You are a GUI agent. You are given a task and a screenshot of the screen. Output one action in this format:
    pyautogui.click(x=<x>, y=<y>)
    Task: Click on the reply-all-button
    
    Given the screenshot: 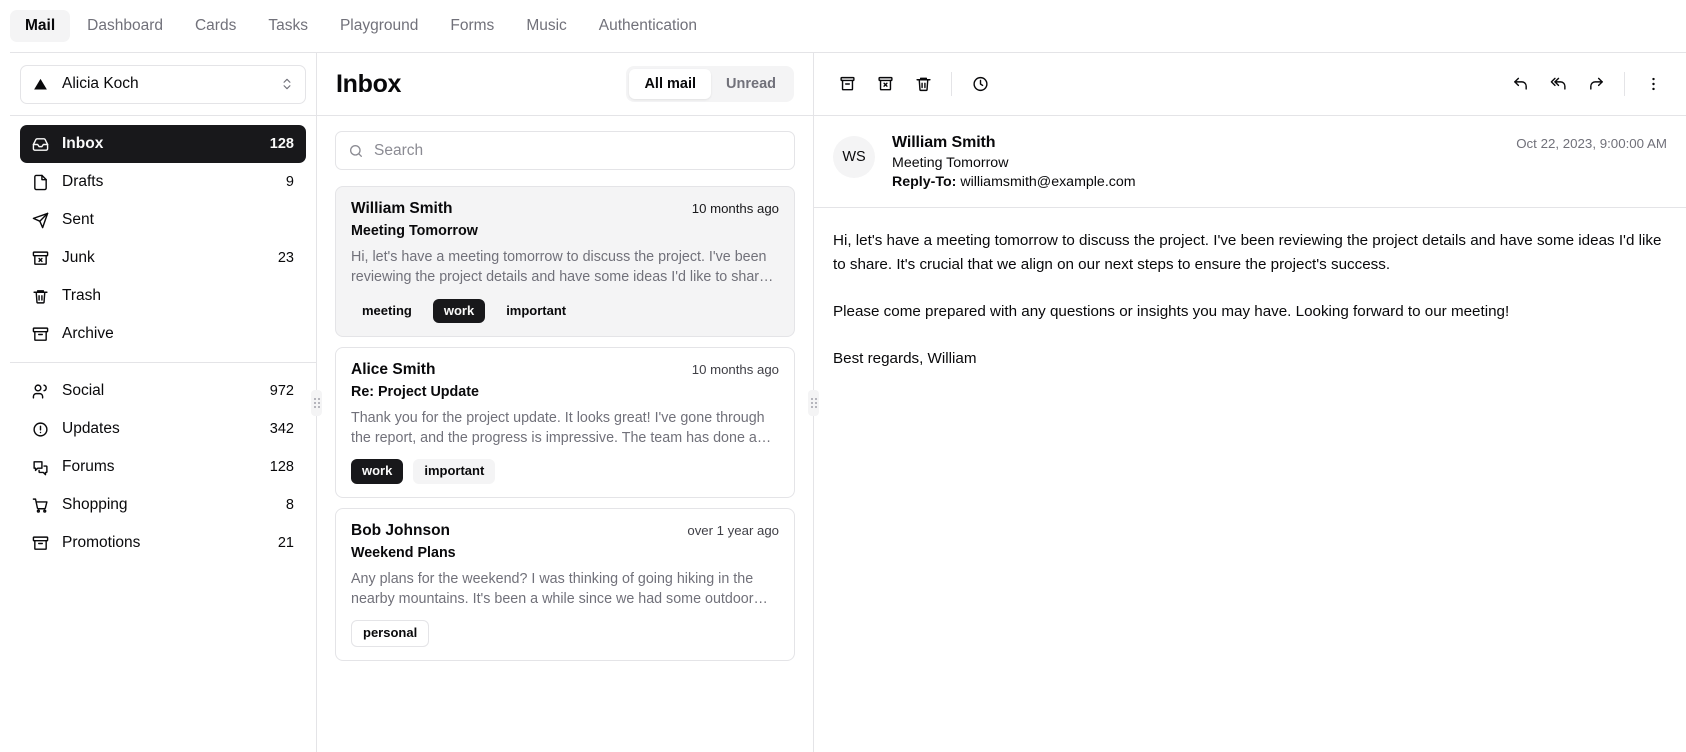 What is the action you would take?
    pyautogui.click(x=1558, y=84)
    